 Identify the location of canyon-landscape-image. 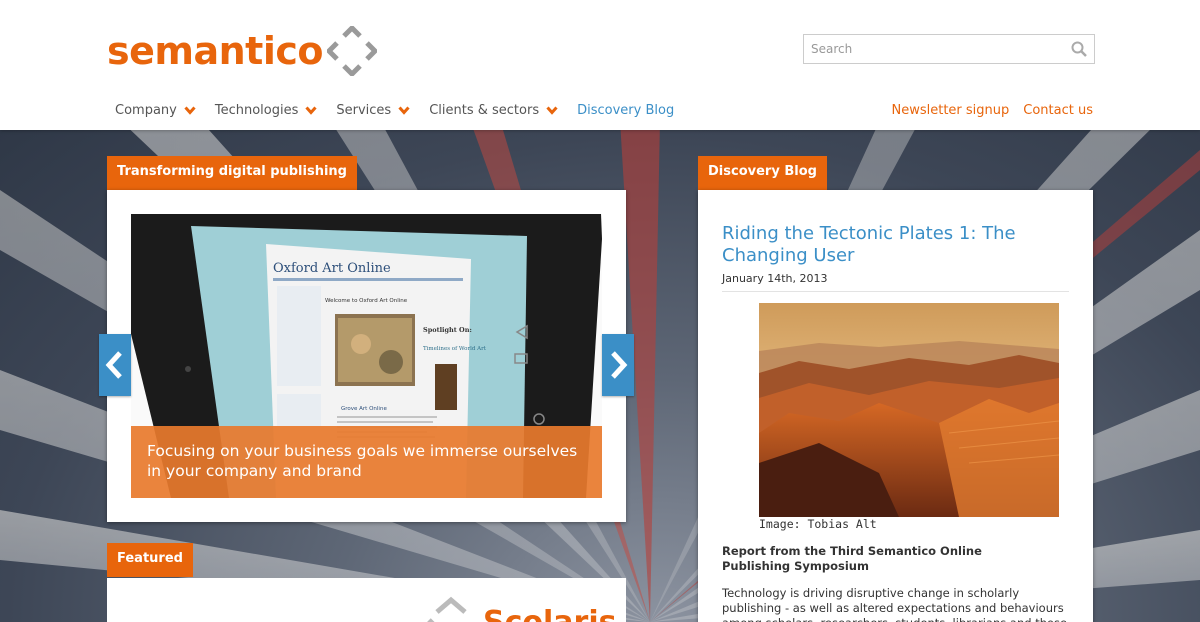
(909, 410).